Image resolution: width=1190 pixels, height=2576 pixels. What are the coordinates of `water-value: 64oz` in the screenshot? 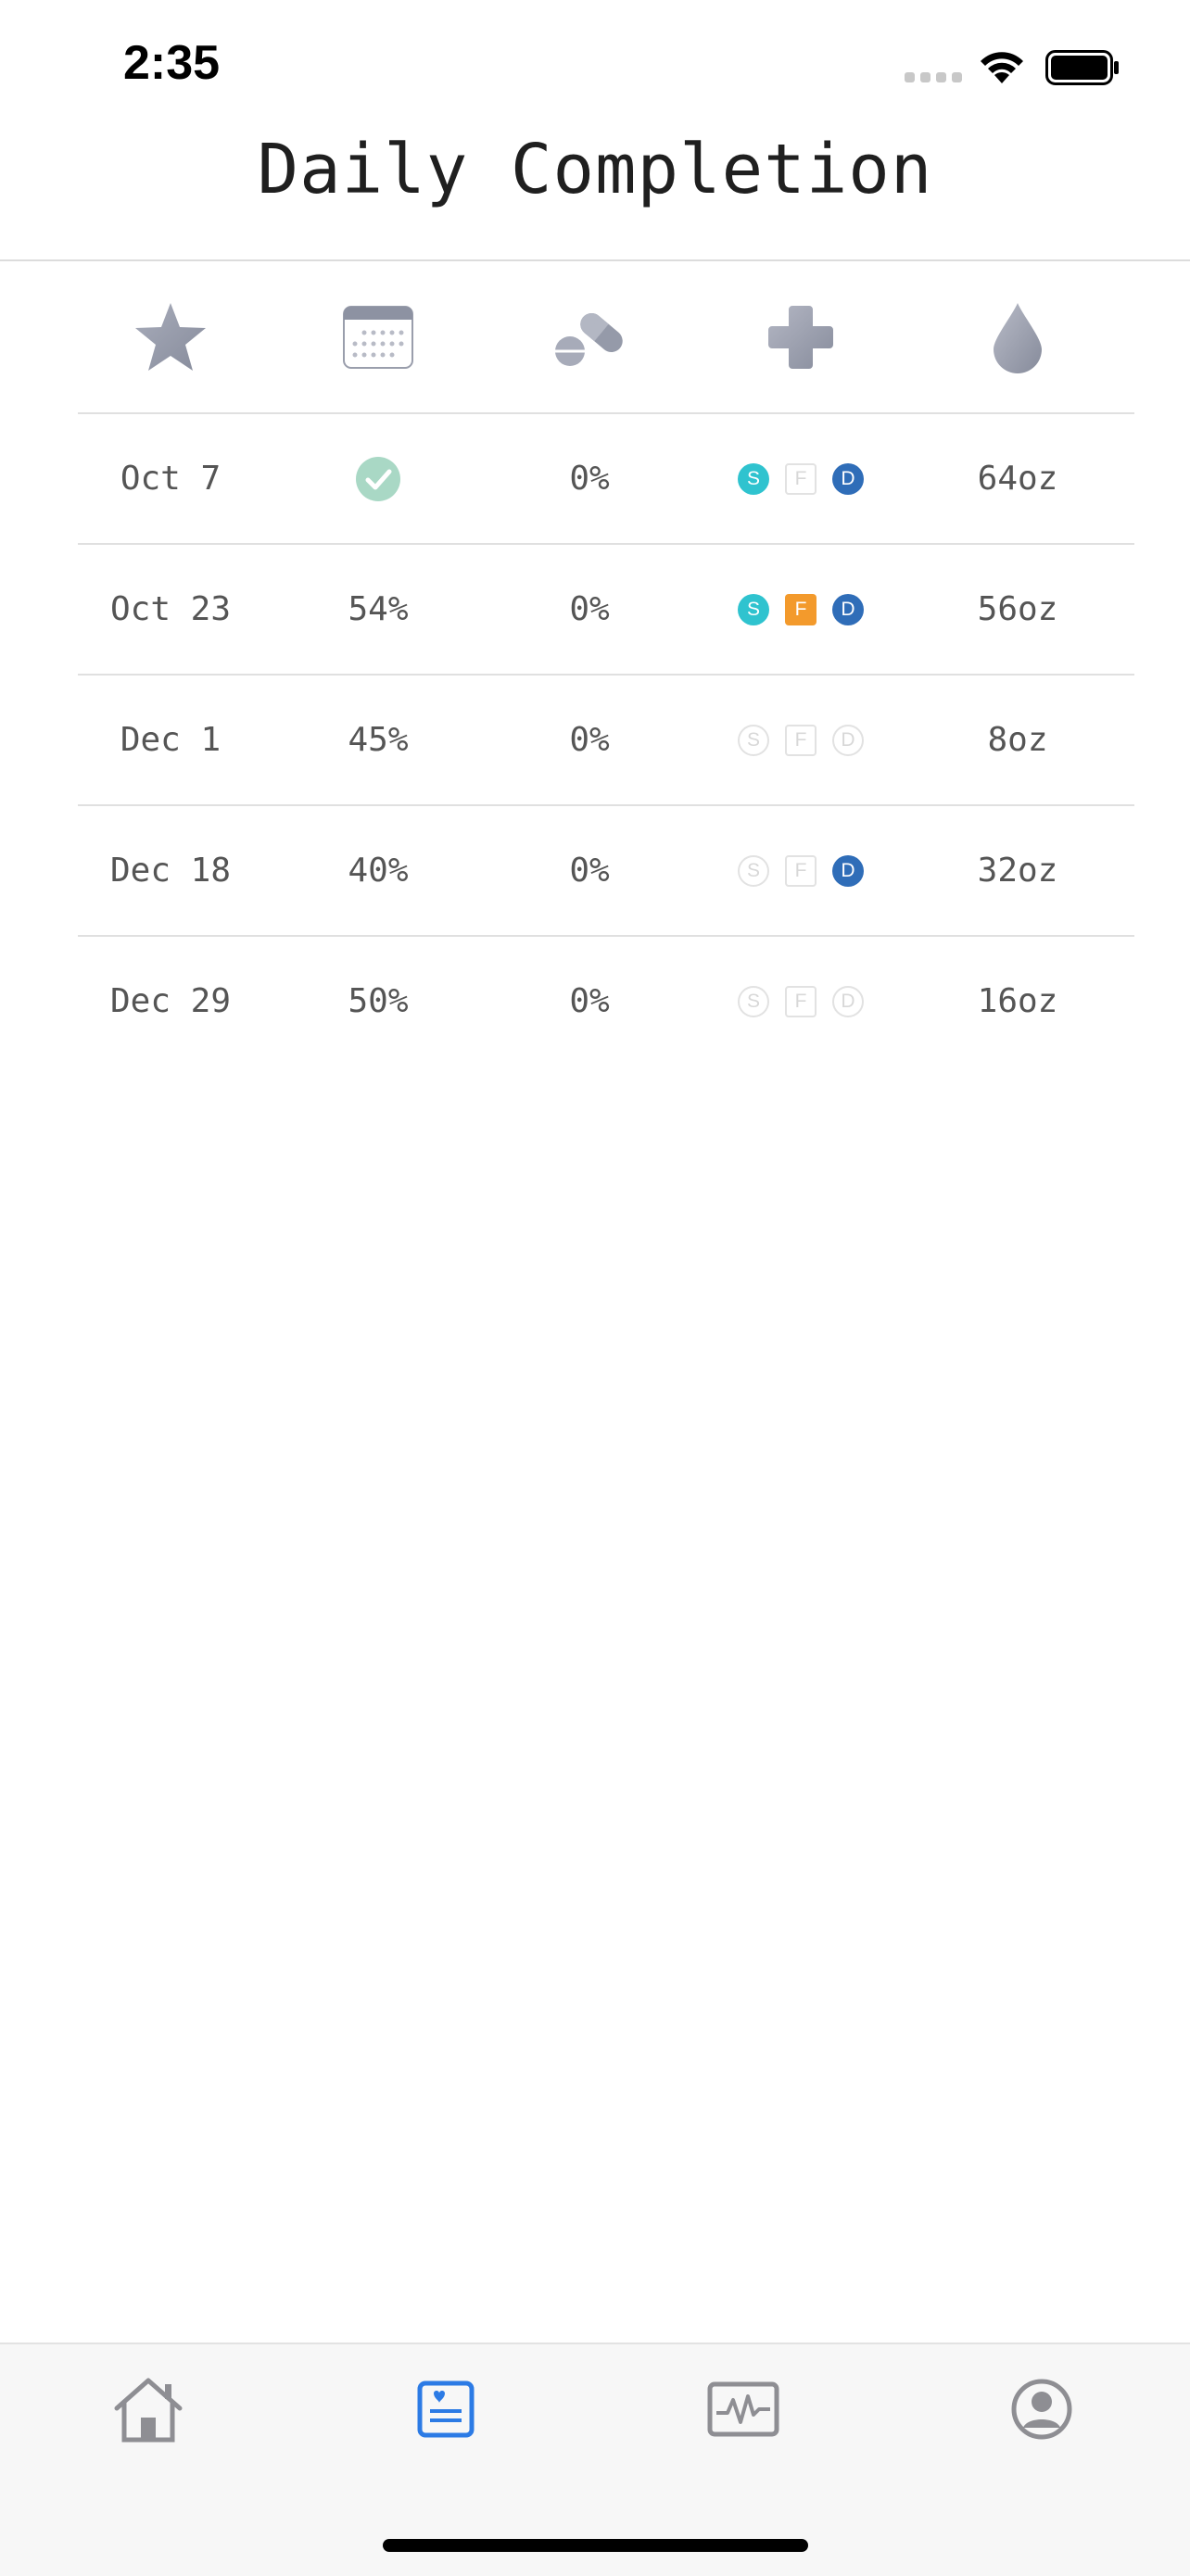 It's located at (1017, 479).